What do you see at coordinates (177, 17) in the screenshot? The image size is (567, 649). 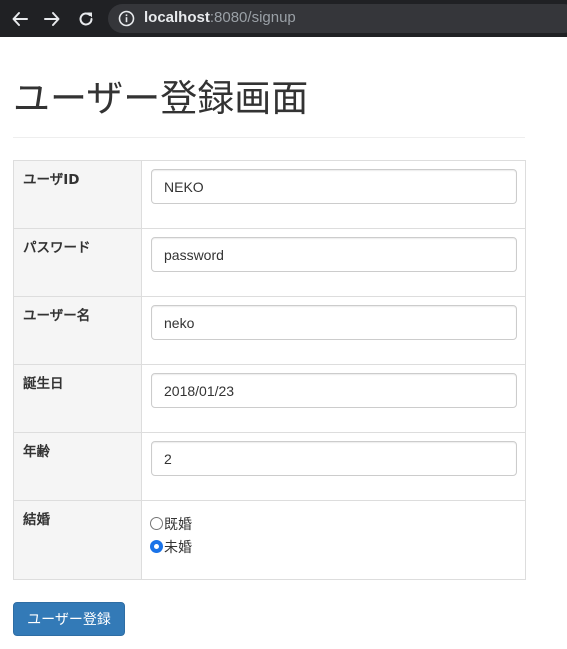 I see `url-host: localhost` at bounding box center [177, 17].